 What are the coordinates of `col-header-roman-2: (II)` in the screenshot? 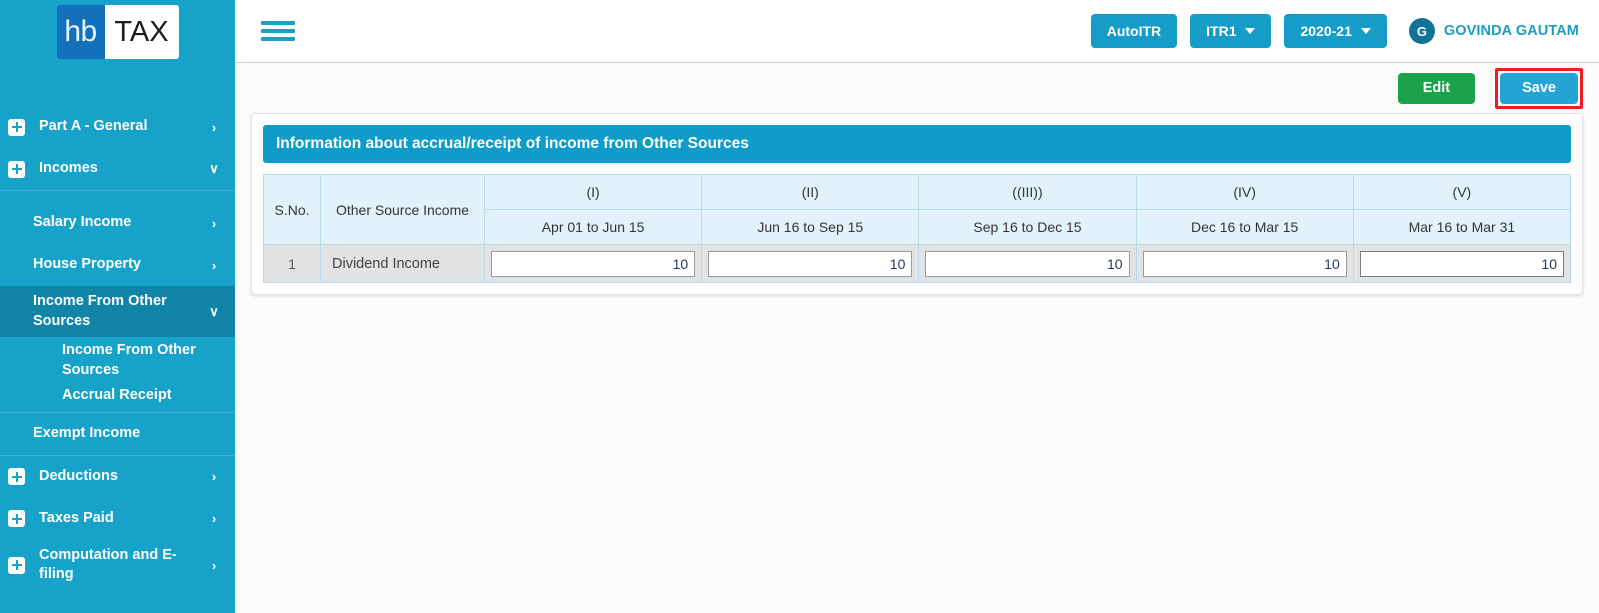 It's located at (810, 192).